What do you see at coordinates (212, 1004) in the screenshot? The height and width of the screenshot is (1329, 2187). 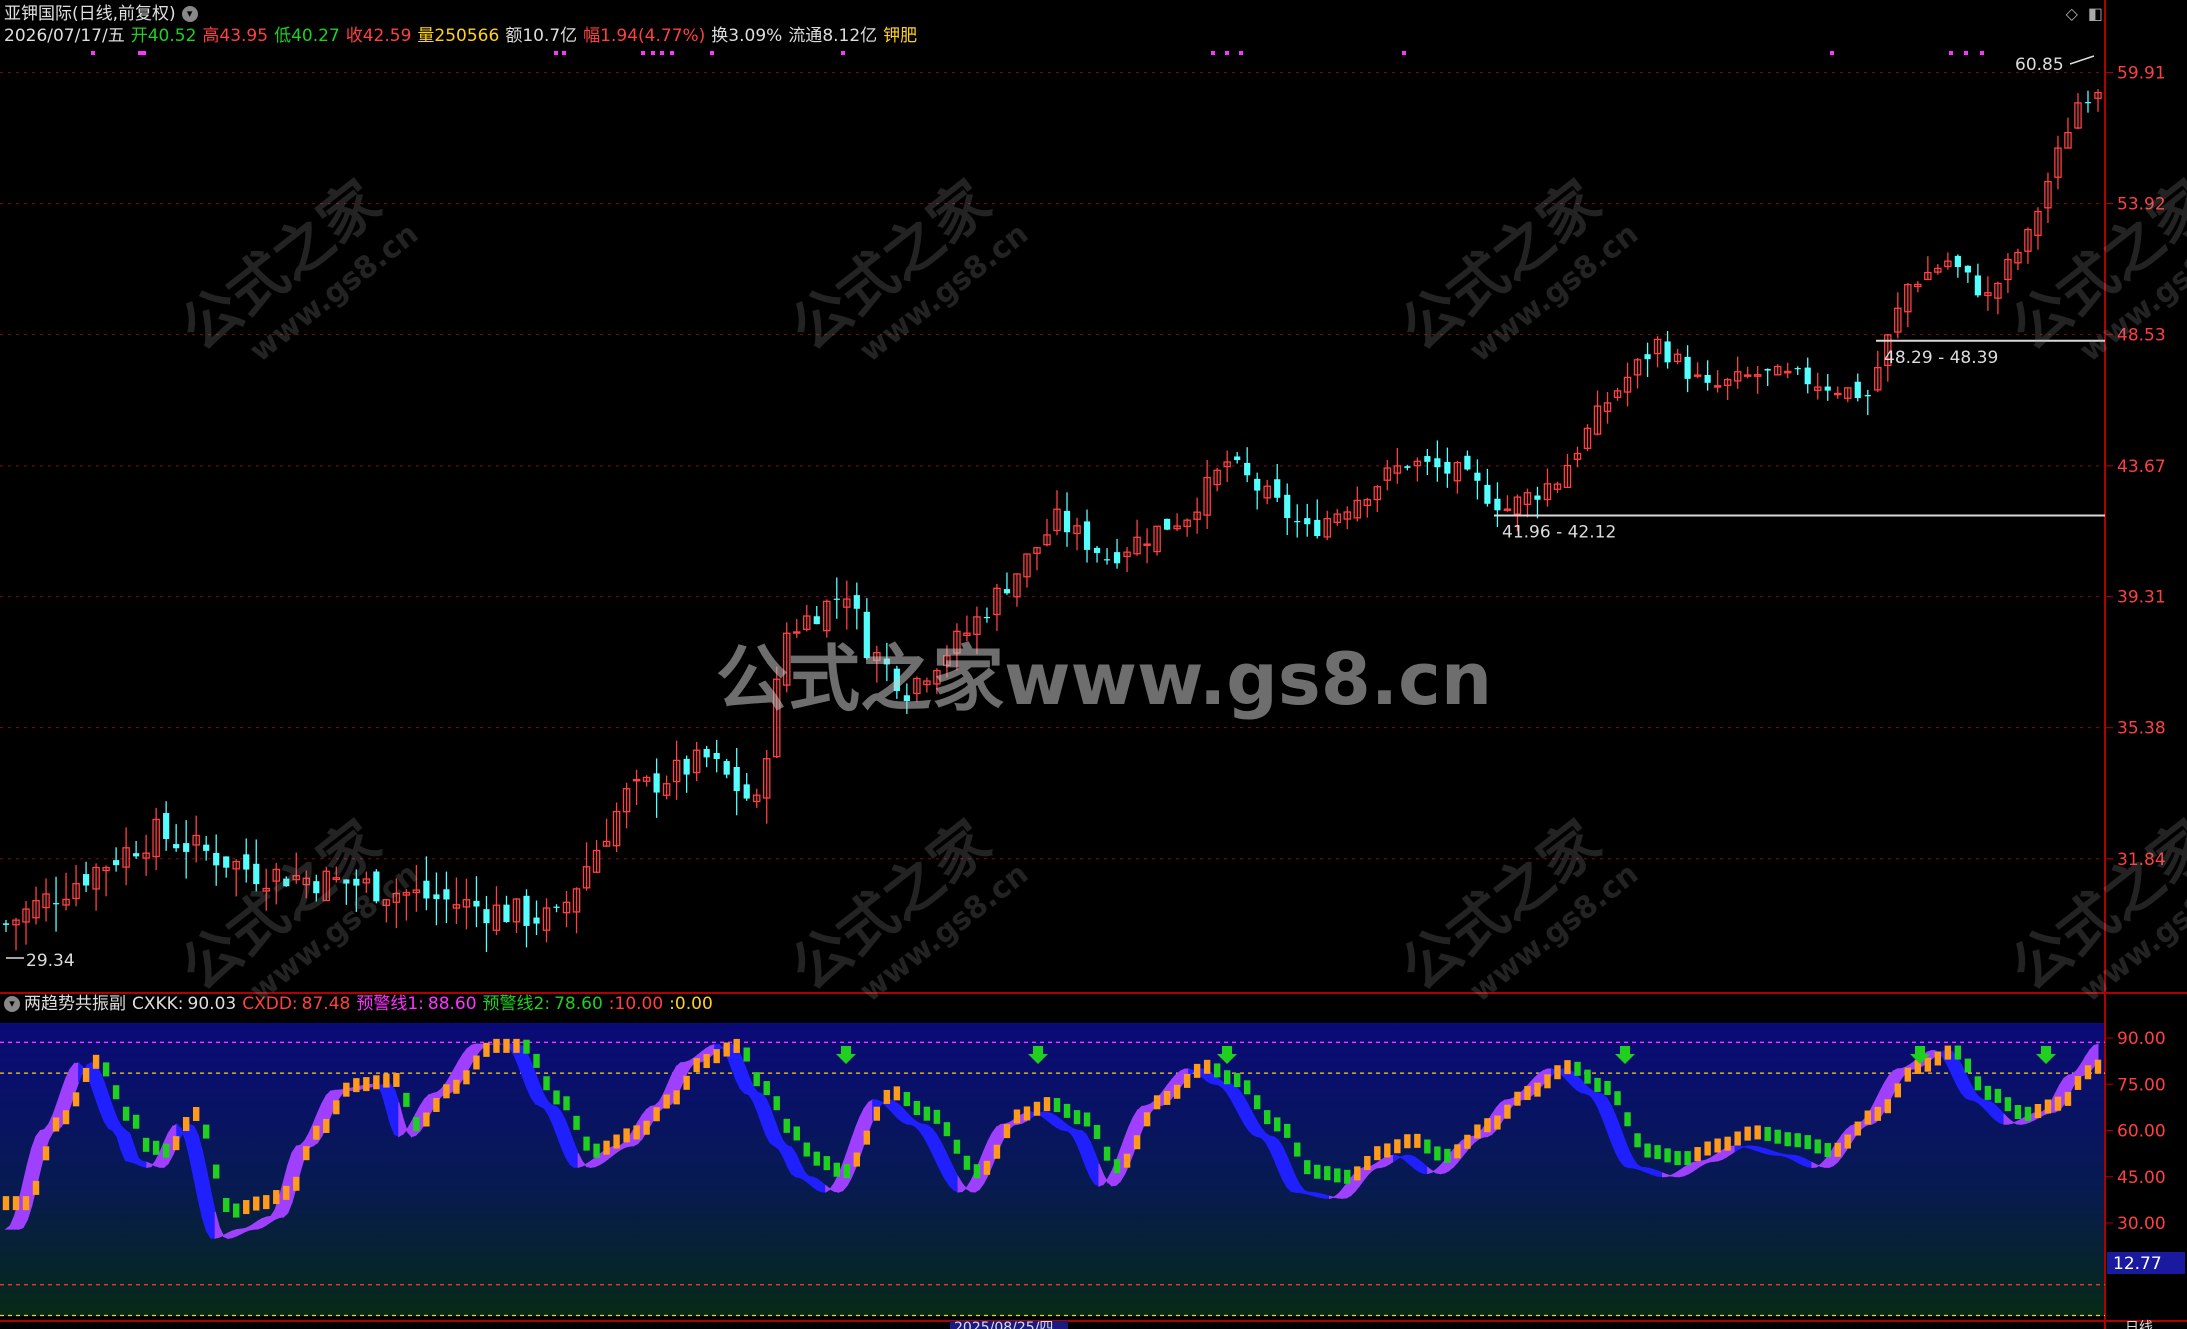 I see `cxkk-value: 90.03` at bounding box center [212, 1004].